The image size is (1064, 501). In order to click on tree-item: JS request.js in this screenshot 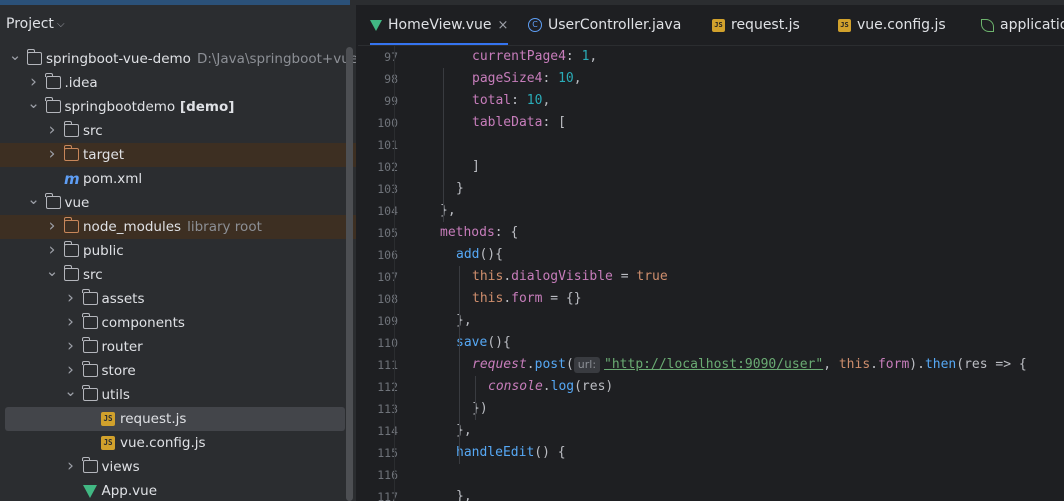, I will do `click(175, 419)`.